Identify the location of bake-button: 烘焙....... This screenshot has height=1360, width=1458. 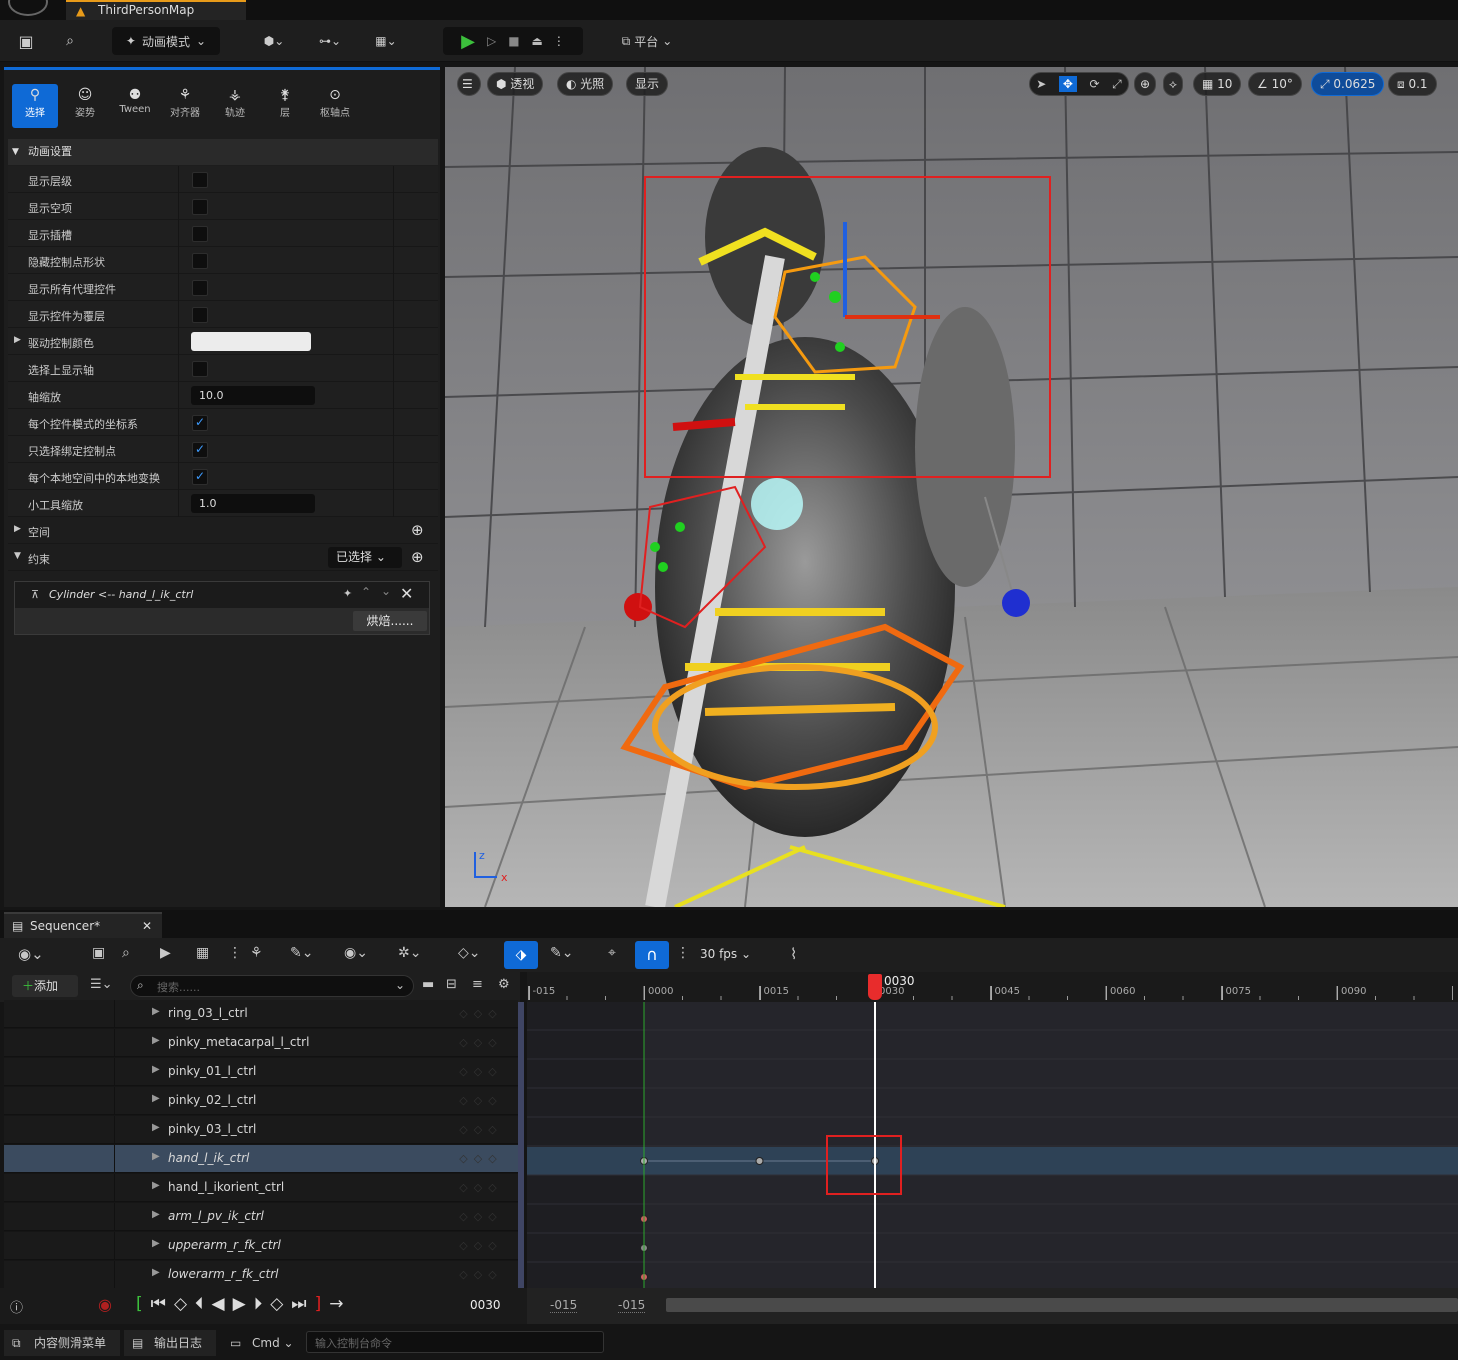
(390, 621).